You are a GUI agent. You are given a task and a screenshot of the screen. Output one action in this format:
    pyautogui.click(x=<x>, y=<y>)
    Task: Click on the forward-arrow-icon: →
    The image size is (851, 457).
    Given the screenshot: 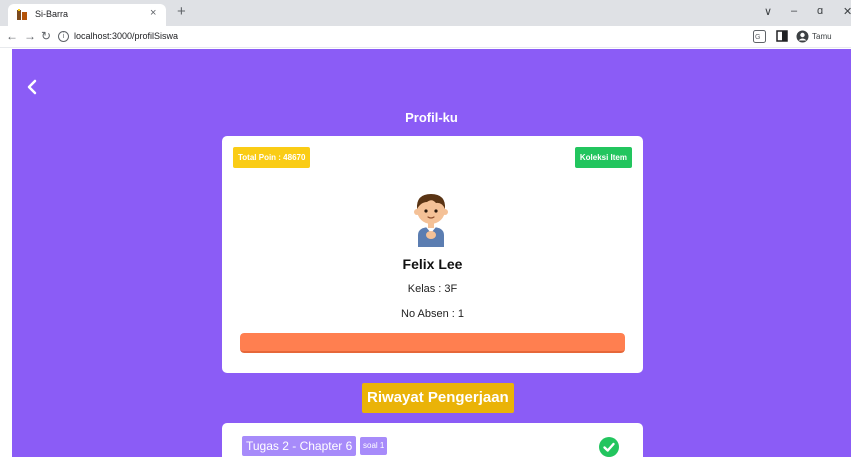 What is the action you would take?
    pyautogui.click(x=30, y=36)
    